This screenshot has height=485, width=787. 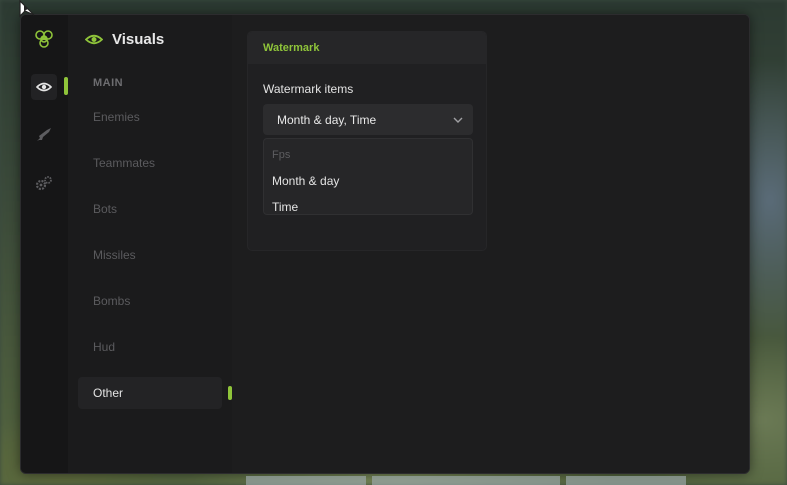 What do you see at coordinates (150, 163) in the screenshot?
I see `nav-item-teammates: Teammates` at bounding box center [150, 163].